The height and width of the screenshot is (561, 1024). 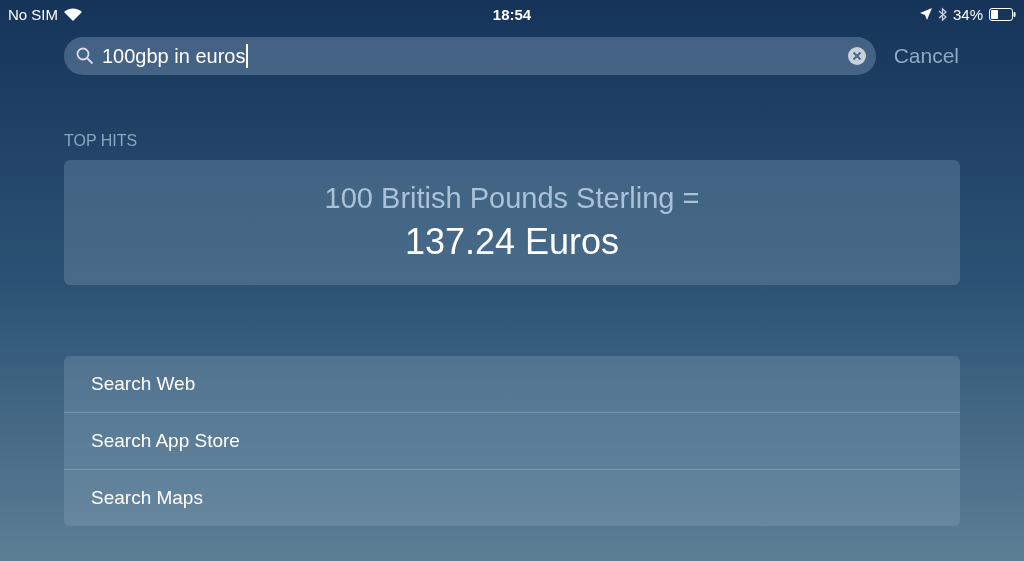 What do you see at coordinates (73, 14) in the screenshot?
I see `wifi-icon` at bounding box center [73, 14].